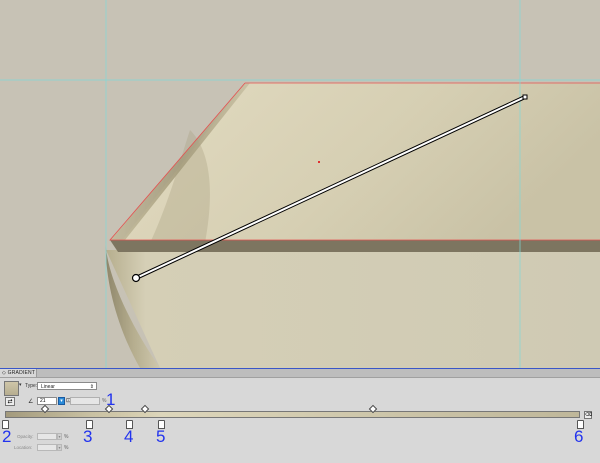 This screenshot has height=463, width=600. What do you see at coordinates (7, 436) in the screenshot?
I see `callout-2: 2` at bounding box center [7, 436].